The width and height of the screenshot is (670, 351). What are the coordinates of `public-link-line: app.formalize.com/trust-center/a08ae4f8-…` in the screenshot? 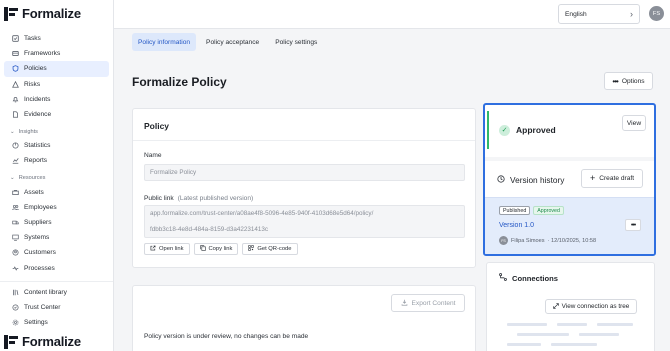 It's located at (262, 214).